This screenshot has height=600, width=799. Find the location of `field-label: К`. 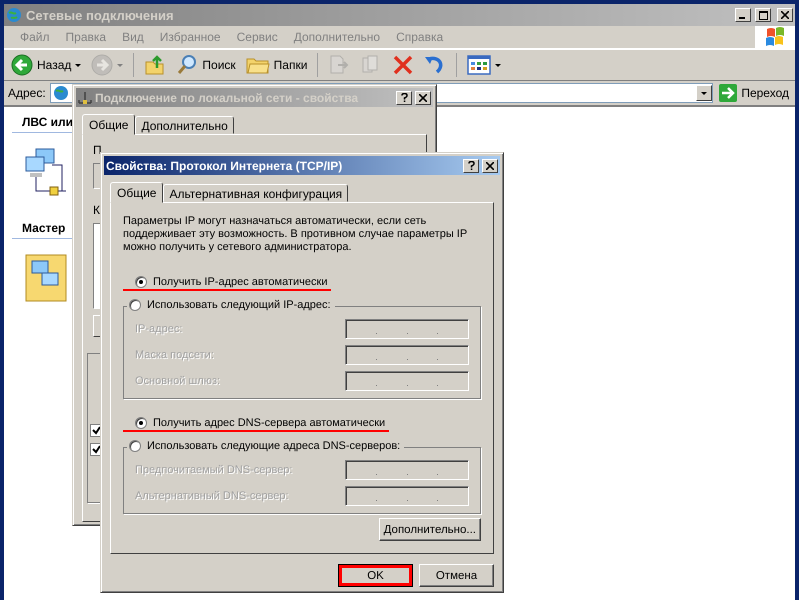

field-label: К is located at coordinates (97, 210).